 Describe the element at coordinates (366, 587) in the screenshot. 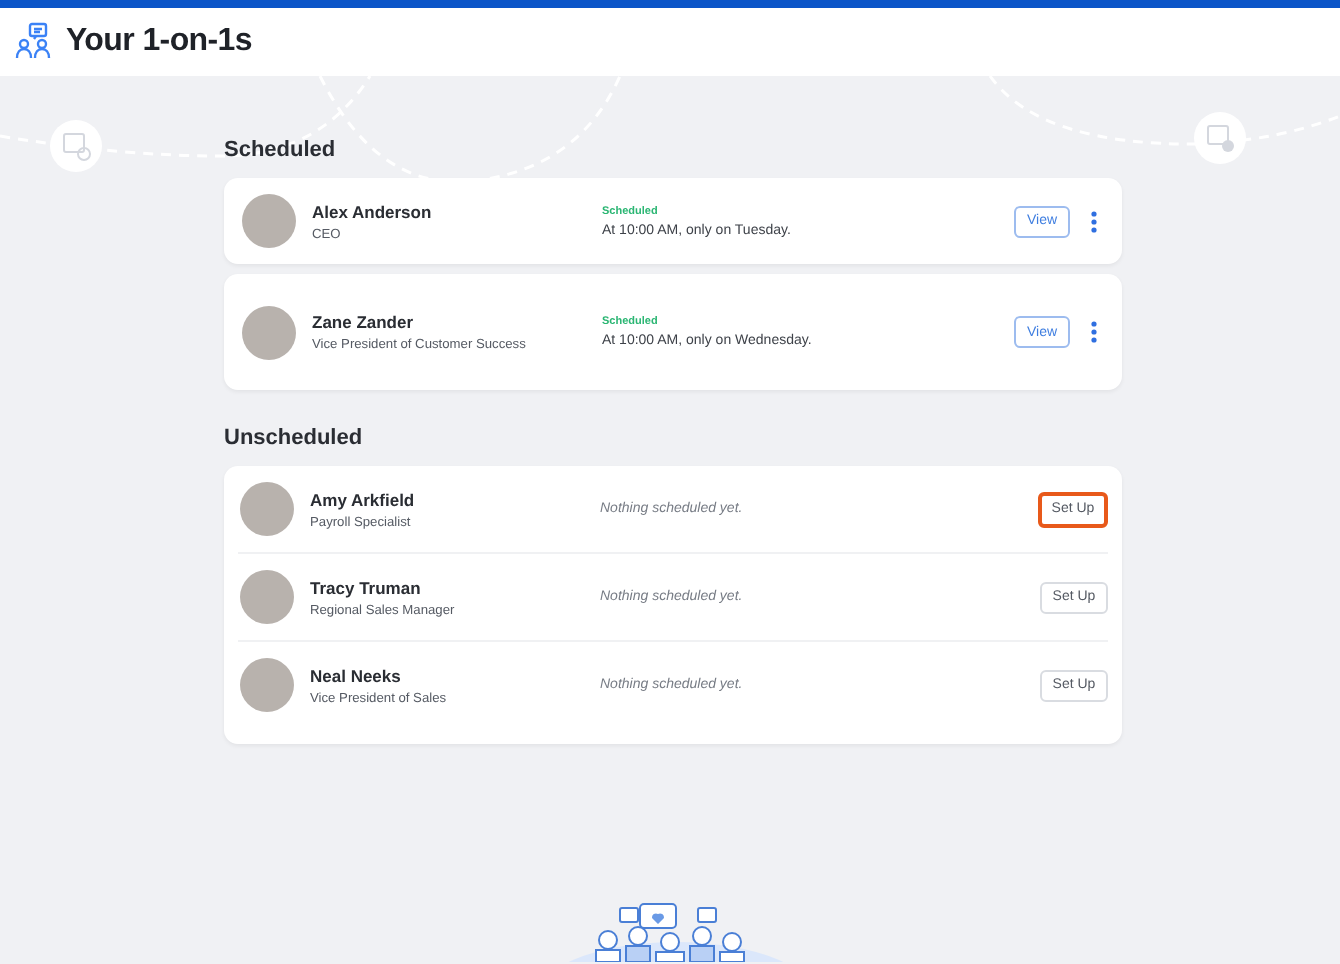

I see `person-name: Tracy Truman` at that location.